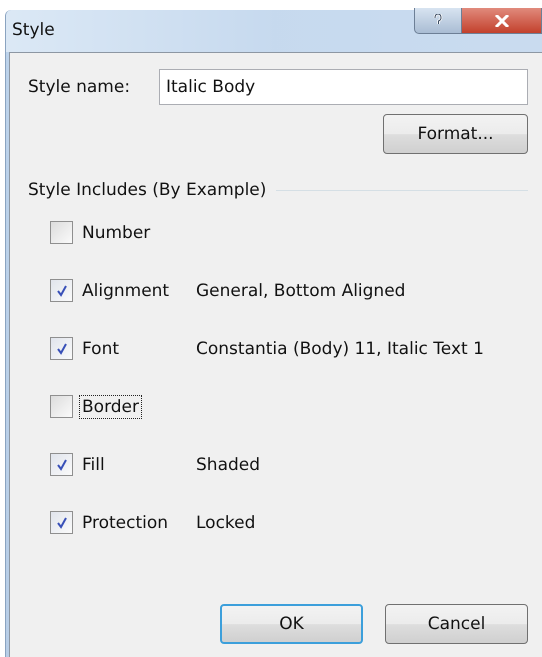 The width and height of the screenshot is (542, 657). What do you see at coordinates (136, 348) in the screenshot?
I see `checkbox-label: Font` at bounding box center [136, 348].